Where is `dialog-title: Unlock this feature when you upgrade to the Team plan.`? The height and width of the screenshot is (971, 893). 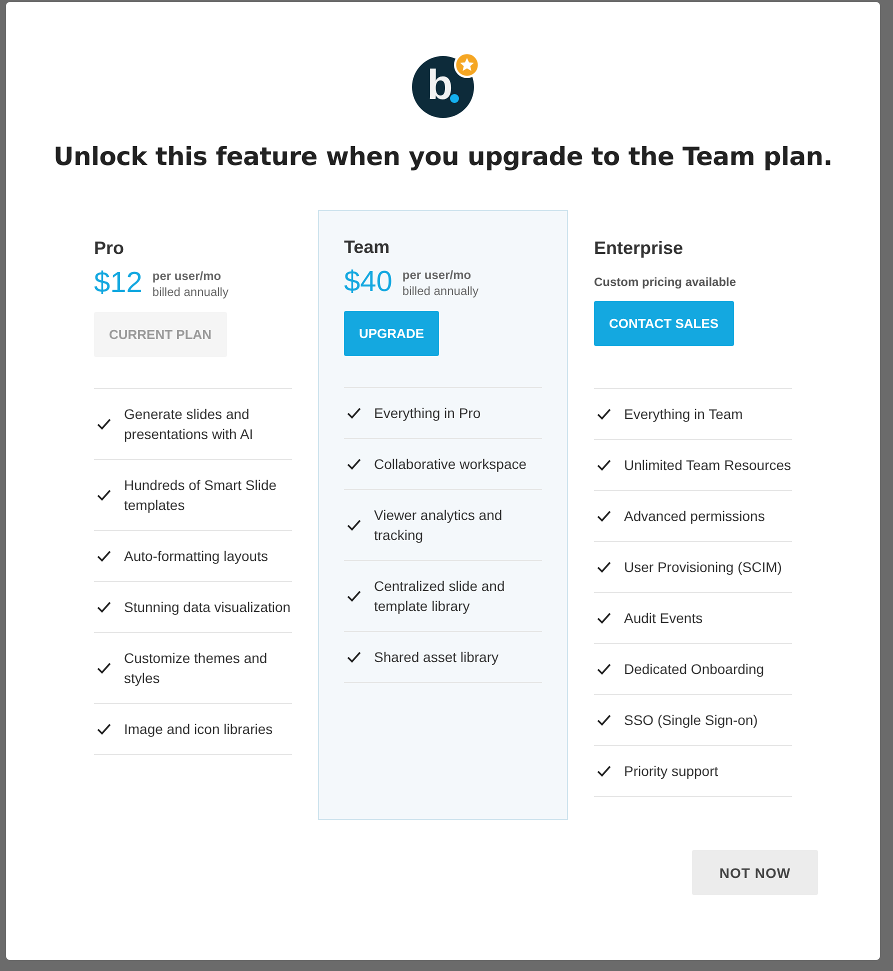 dialog-title: Unlock this feature when you upgrade to the Team plan. is located at coordinates (443, 156).